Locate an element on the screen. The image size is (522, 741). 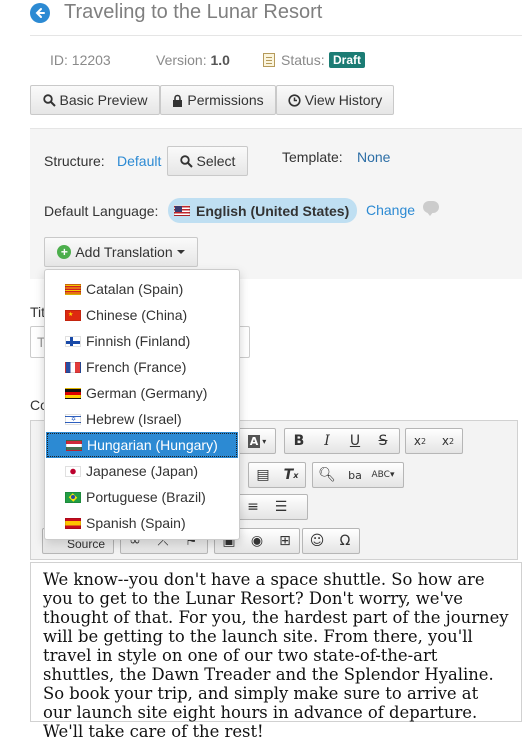
template-label: Template: is located at coordinates (312, 157).